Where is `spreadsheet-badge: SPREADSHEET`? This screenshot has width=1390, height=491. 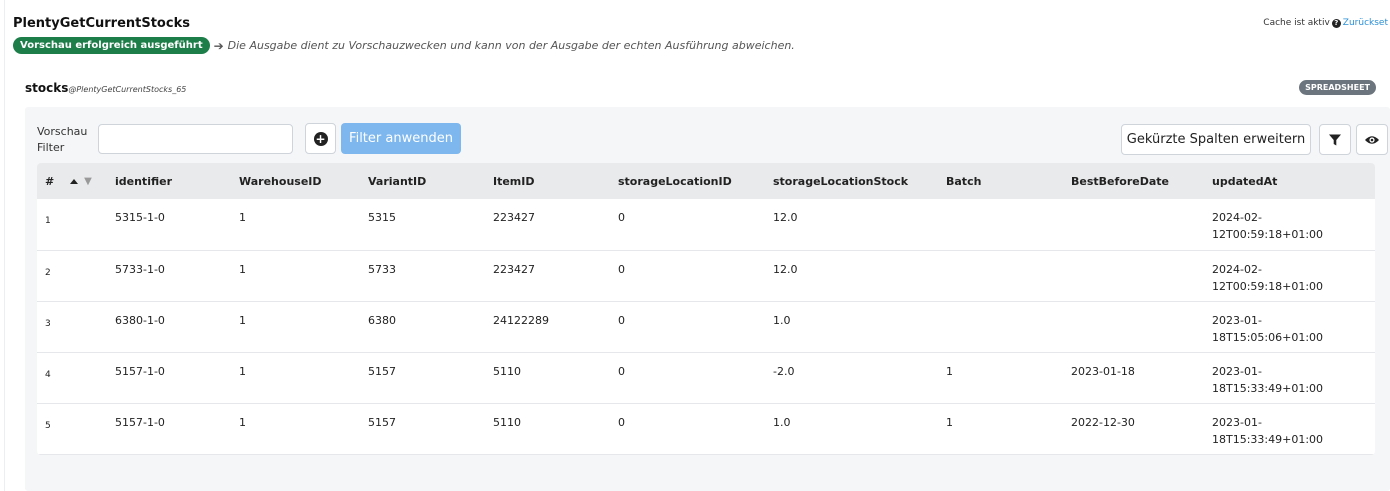
spreadsheet-badge: SPREADSHEET is located at coordinates (1337, 87).